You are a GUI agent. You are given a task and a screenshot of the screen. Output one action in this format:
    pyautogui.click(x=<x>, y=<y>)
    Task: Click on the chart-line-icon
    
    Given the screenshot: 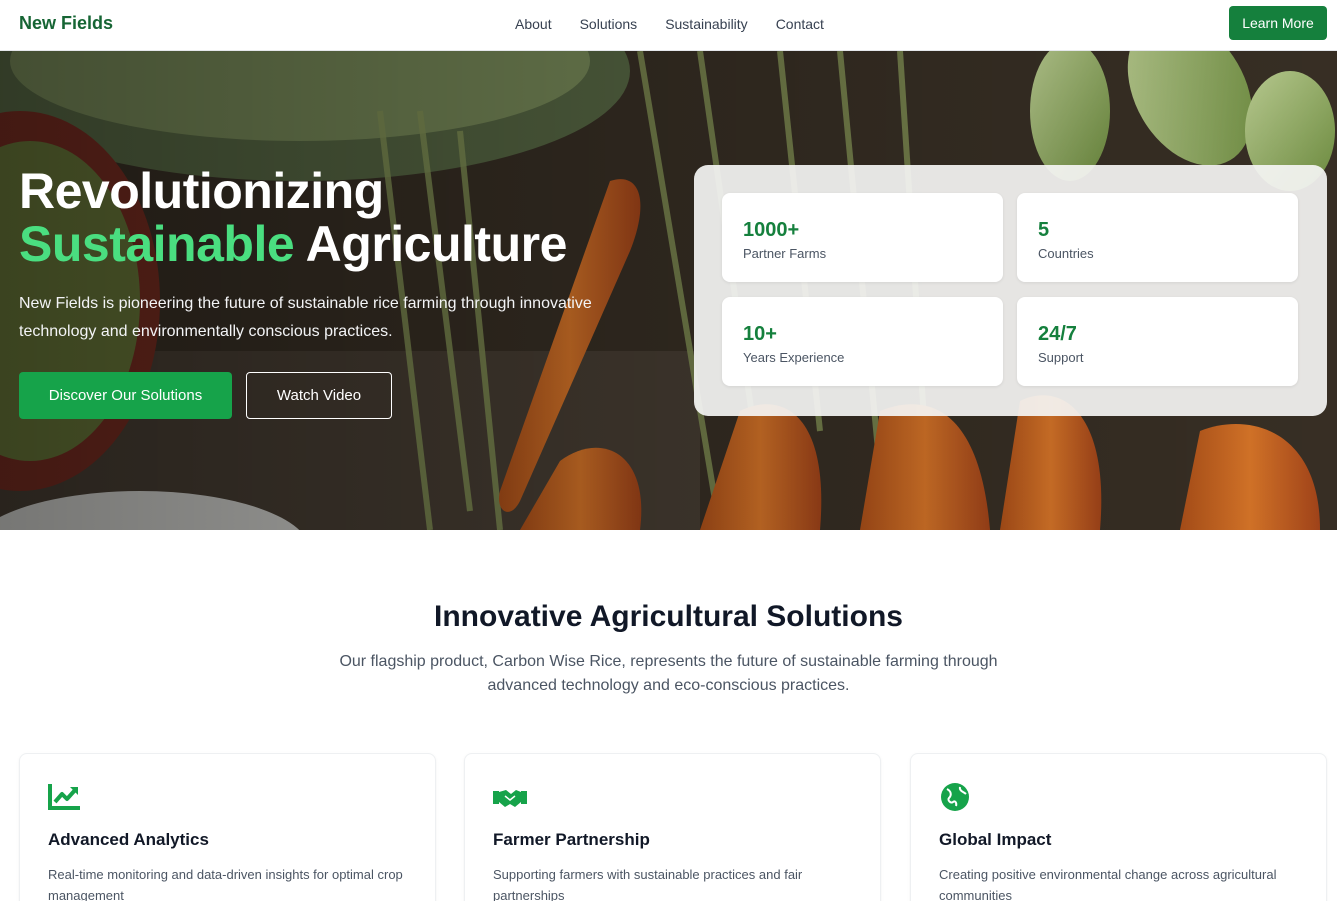 What is the action you would take?
    pyautogui.click(x=64, y=797)
    